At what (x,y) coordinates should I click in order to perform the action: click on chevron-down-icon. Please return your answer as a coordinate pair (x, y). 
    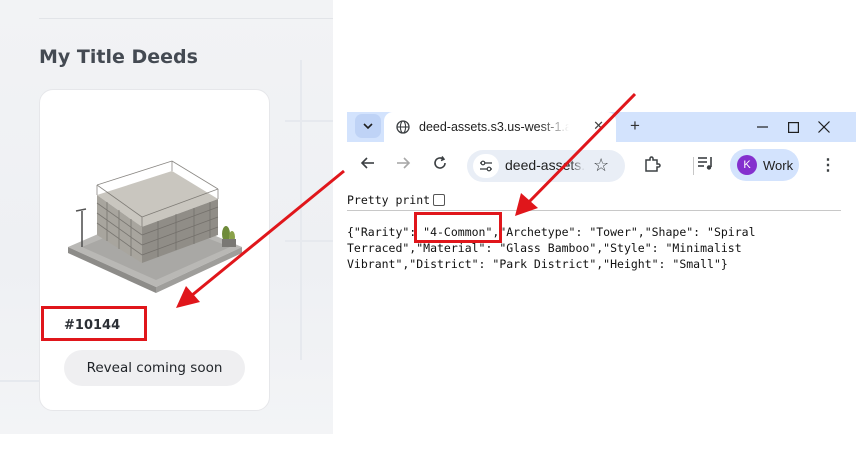
    Looking at the image, I should click on (368, 126).